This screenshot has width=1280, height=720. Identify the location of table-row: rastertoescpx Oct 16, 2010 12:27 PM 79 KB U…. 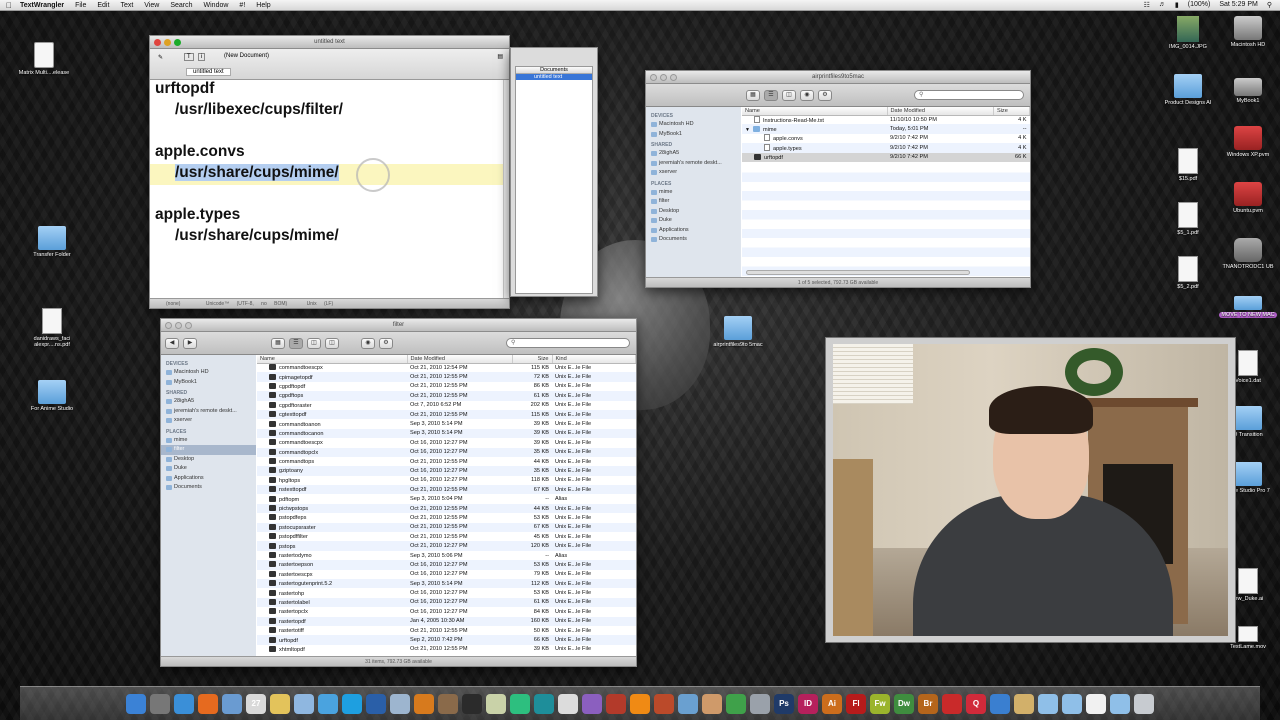
(446, 574).